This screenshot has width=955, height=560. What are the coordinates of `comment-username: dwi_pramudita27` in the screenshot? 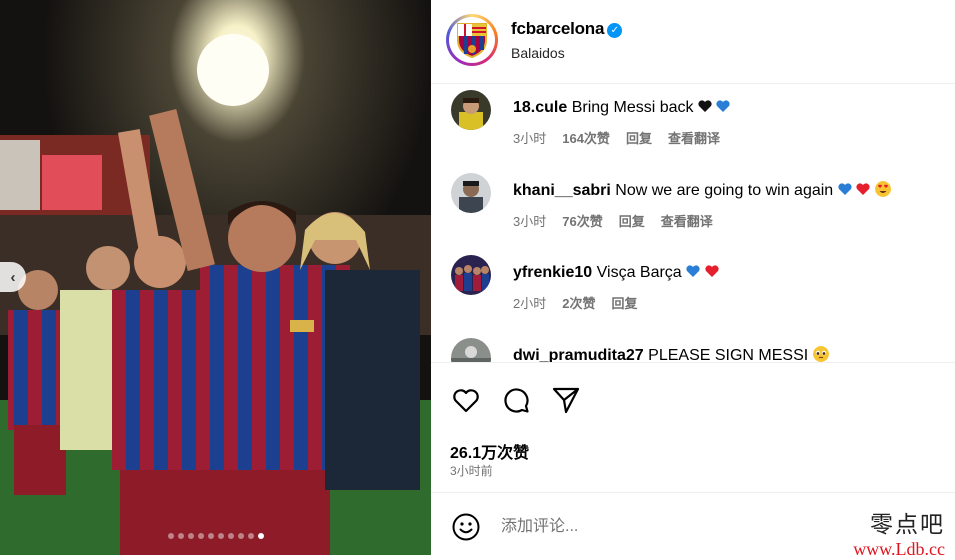 It's located at (578, 354).